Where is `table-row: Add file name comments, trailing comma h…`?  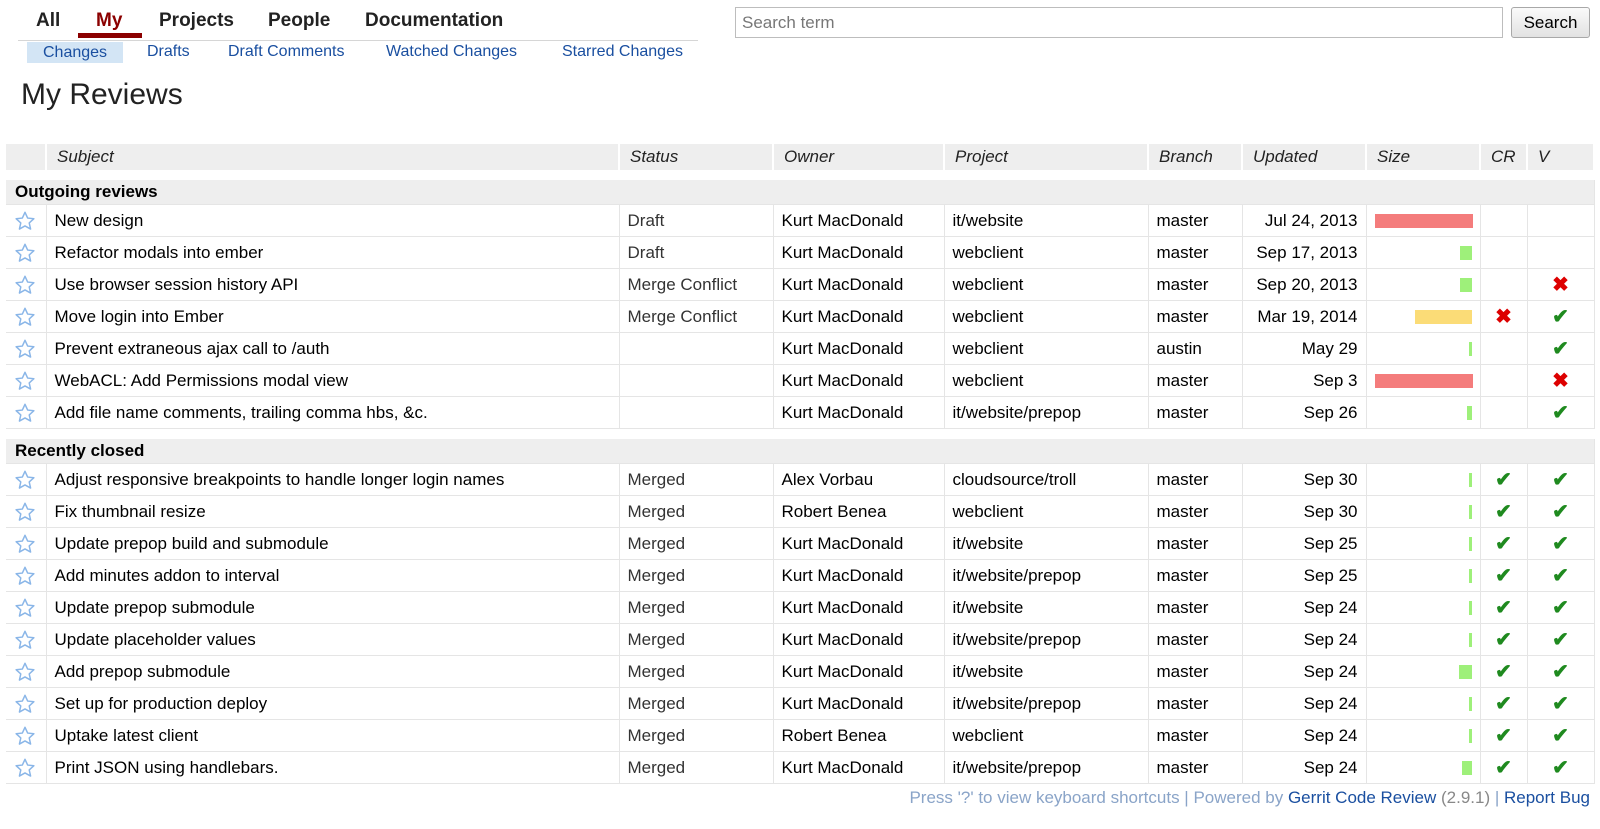
table-row: Add file name comments, trailing comma h… is located at coordinates (800, 412).